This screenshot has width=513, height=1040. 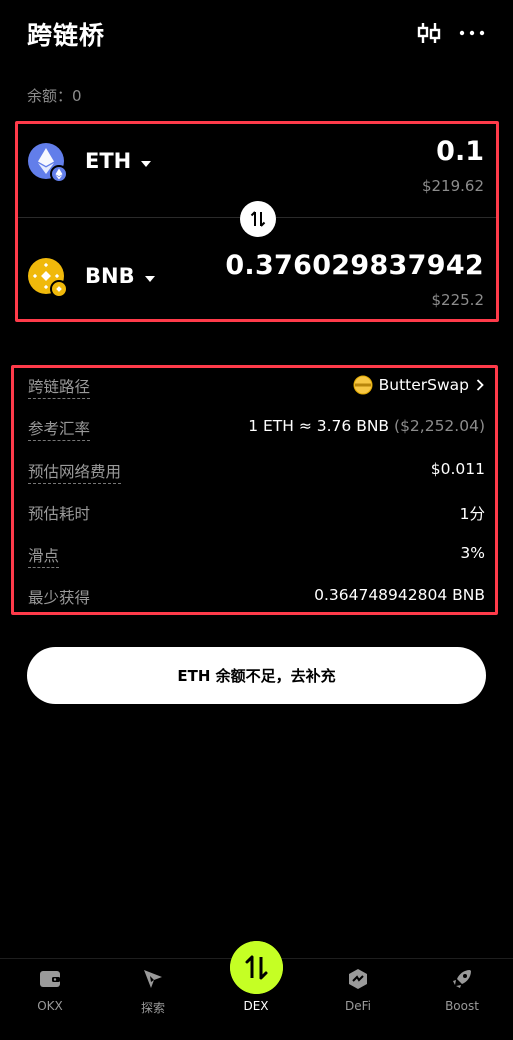 I want to click on route-row: 跨链路径 ButterSwap, so click(x=256, y=386).